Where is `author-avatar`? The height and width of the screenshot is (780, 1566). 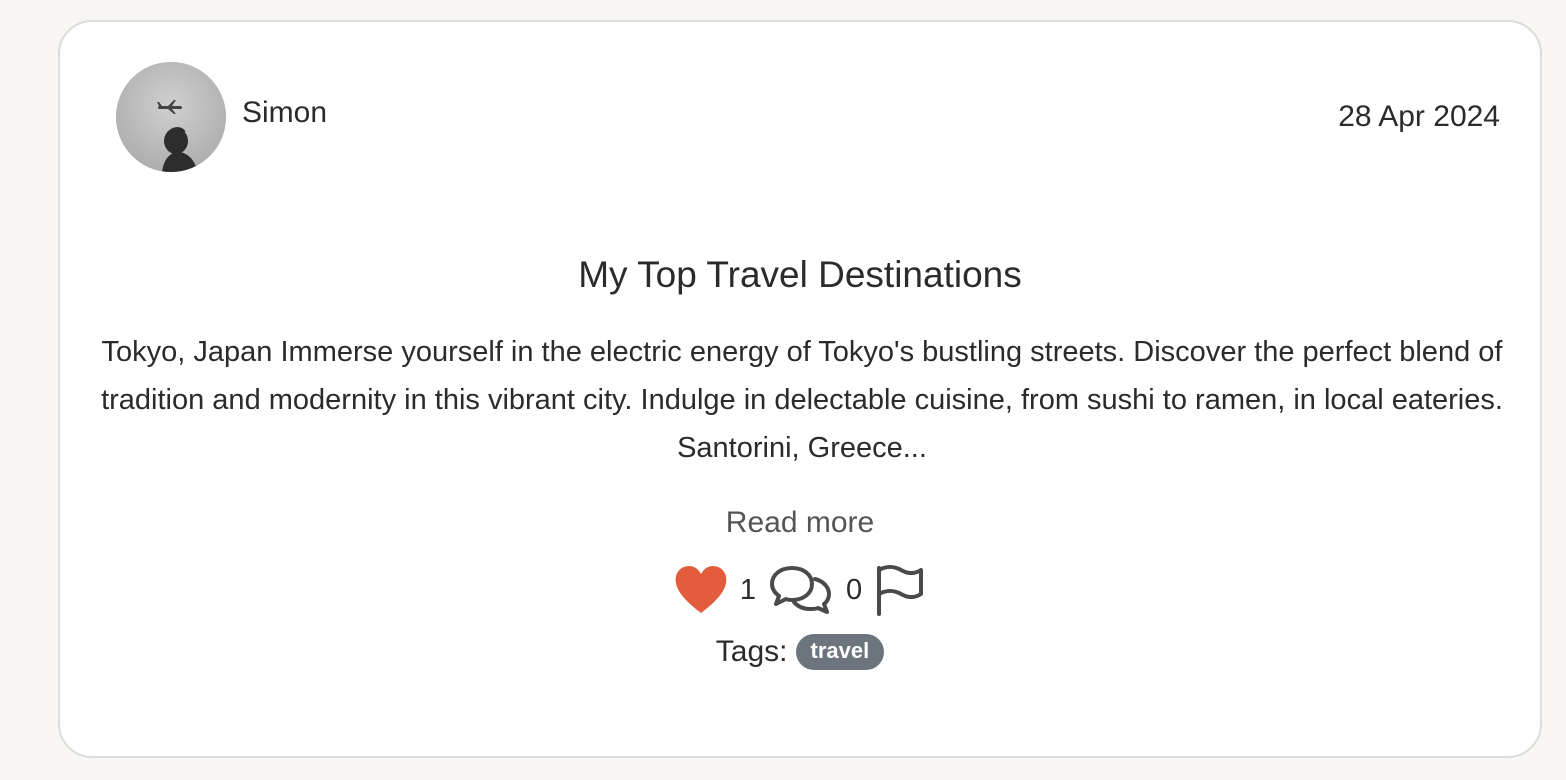
author-avatar is located at coordinates (171, 117).